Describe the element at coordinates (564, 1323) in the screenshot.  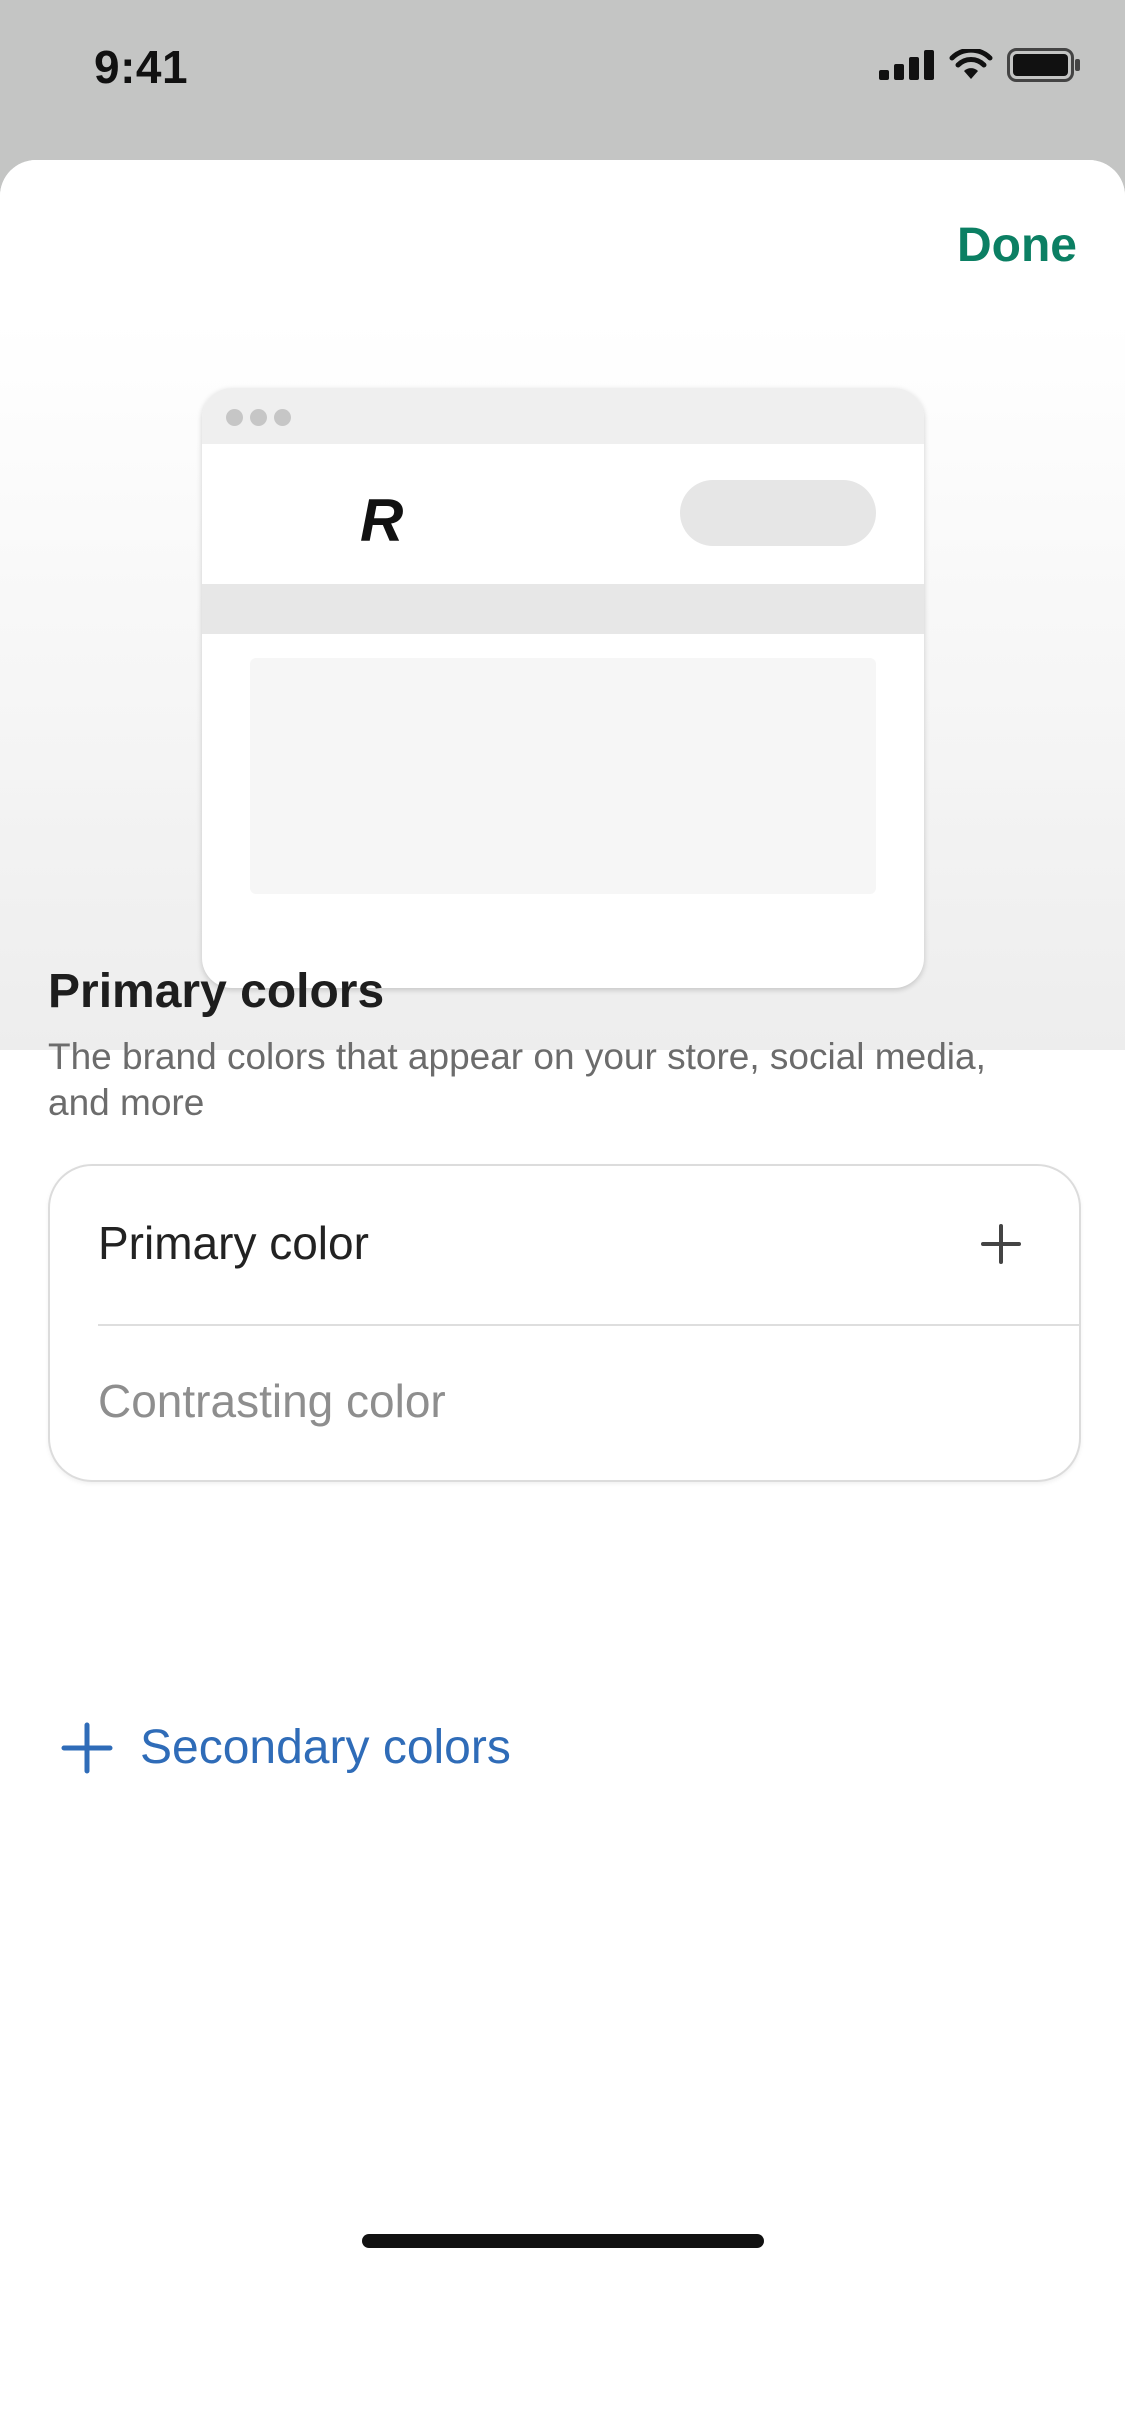
I see `primary-colors-card: Primary color Contrasting color` at that location.